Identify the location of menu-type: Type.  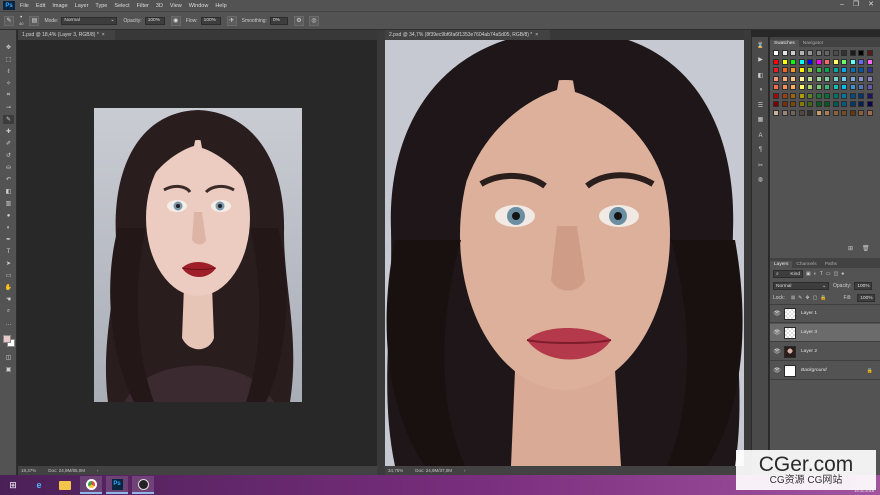
(101, 6).